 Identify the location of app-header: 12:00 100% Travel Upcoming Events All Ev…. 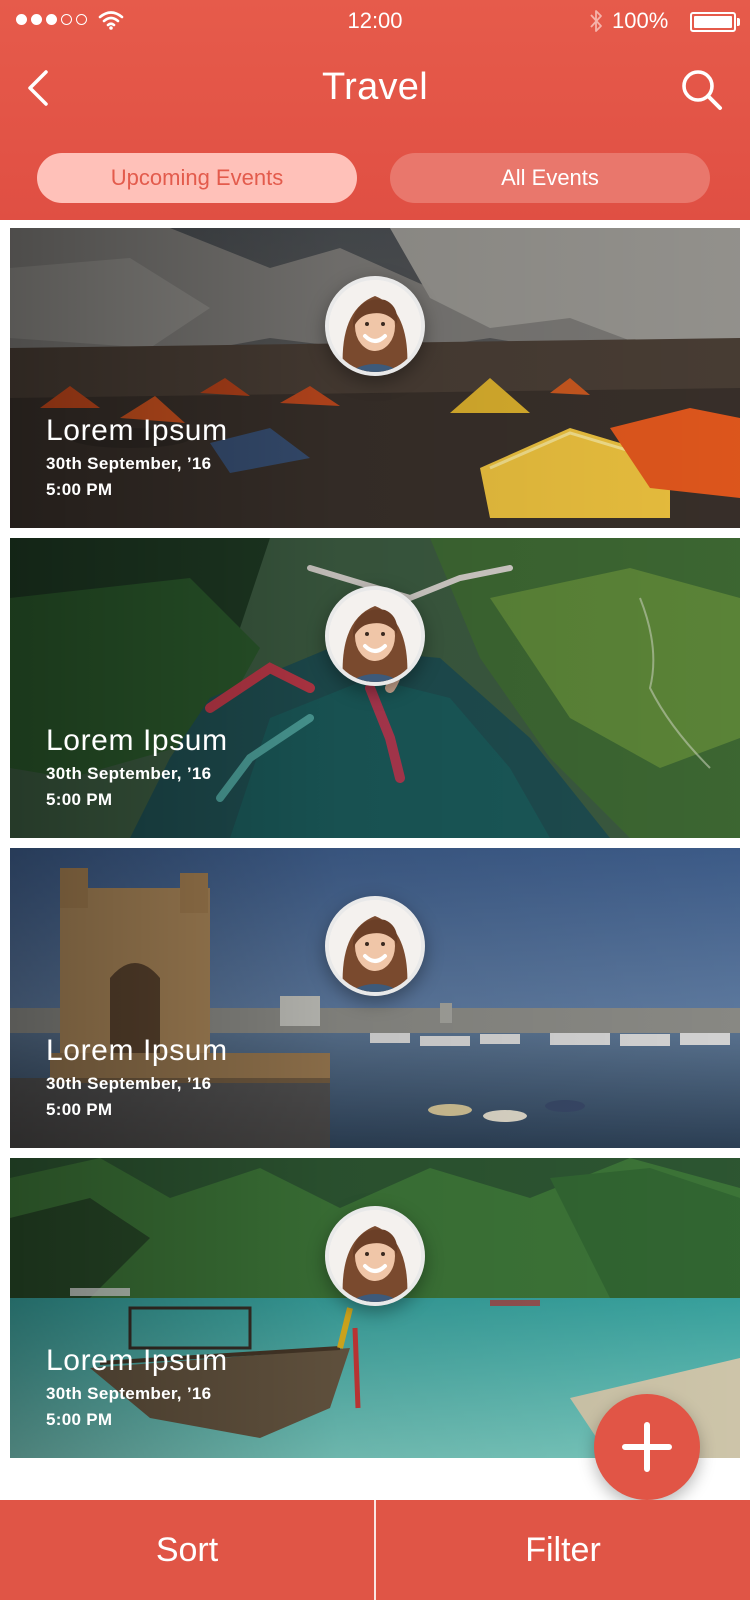
(375, 110).